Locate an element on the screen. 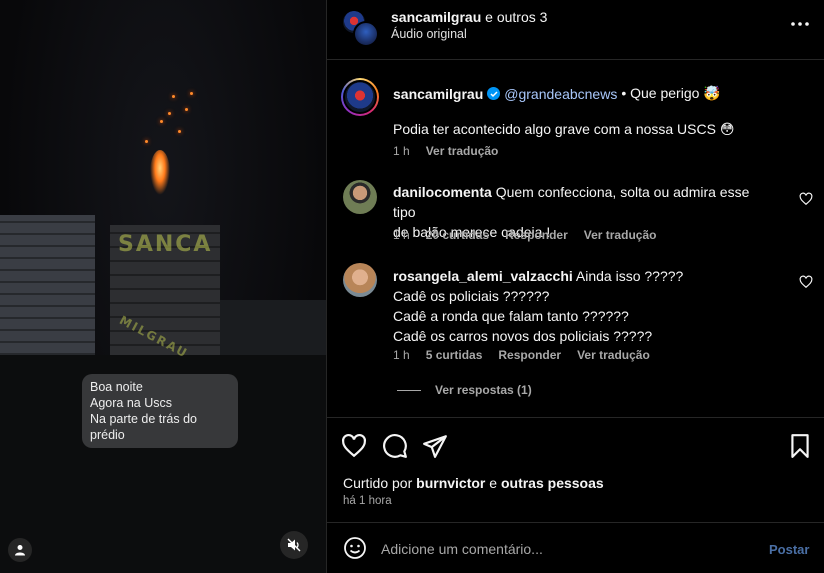 This screenshot has height=573, width=824. liked-by-prefix: Curtido por is located at coordinates (378, 483).